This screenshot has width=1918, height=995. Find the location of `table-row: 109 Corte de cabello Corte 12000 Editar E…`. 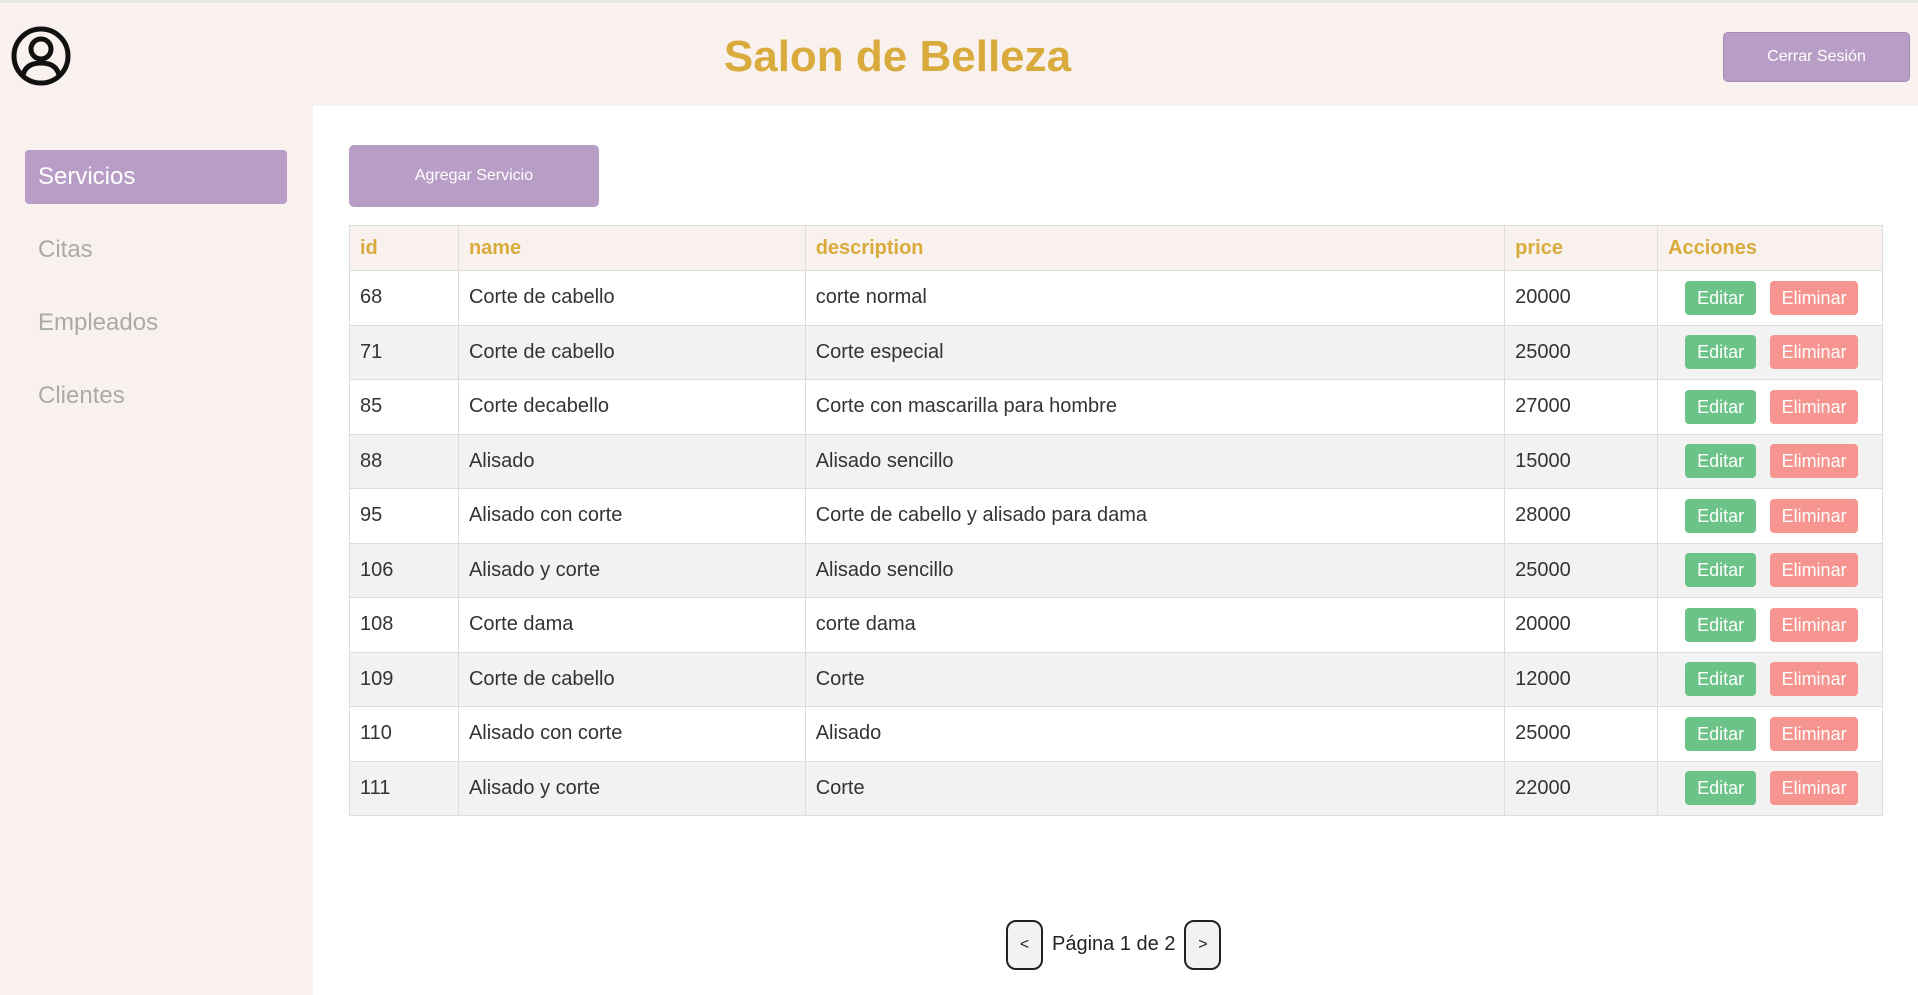

table-row: 109 Corte de cabello Corte 12000 Editar E… is located at coordinates (1116, 679).